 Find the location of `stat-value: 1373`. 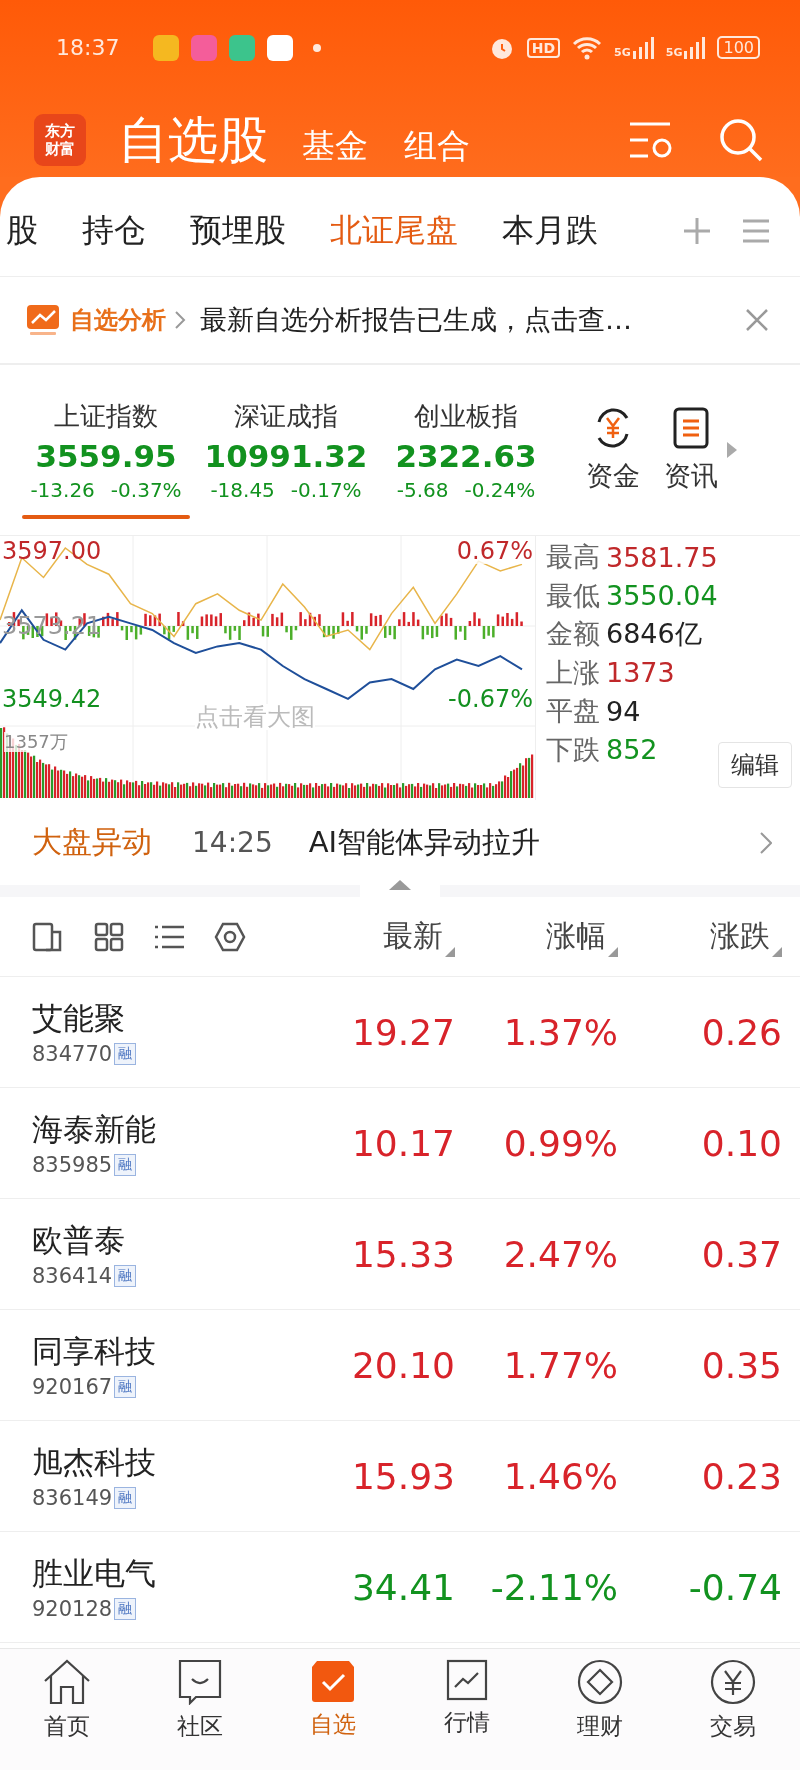

stat-value: 1373 is located at coordinates (640, 673).